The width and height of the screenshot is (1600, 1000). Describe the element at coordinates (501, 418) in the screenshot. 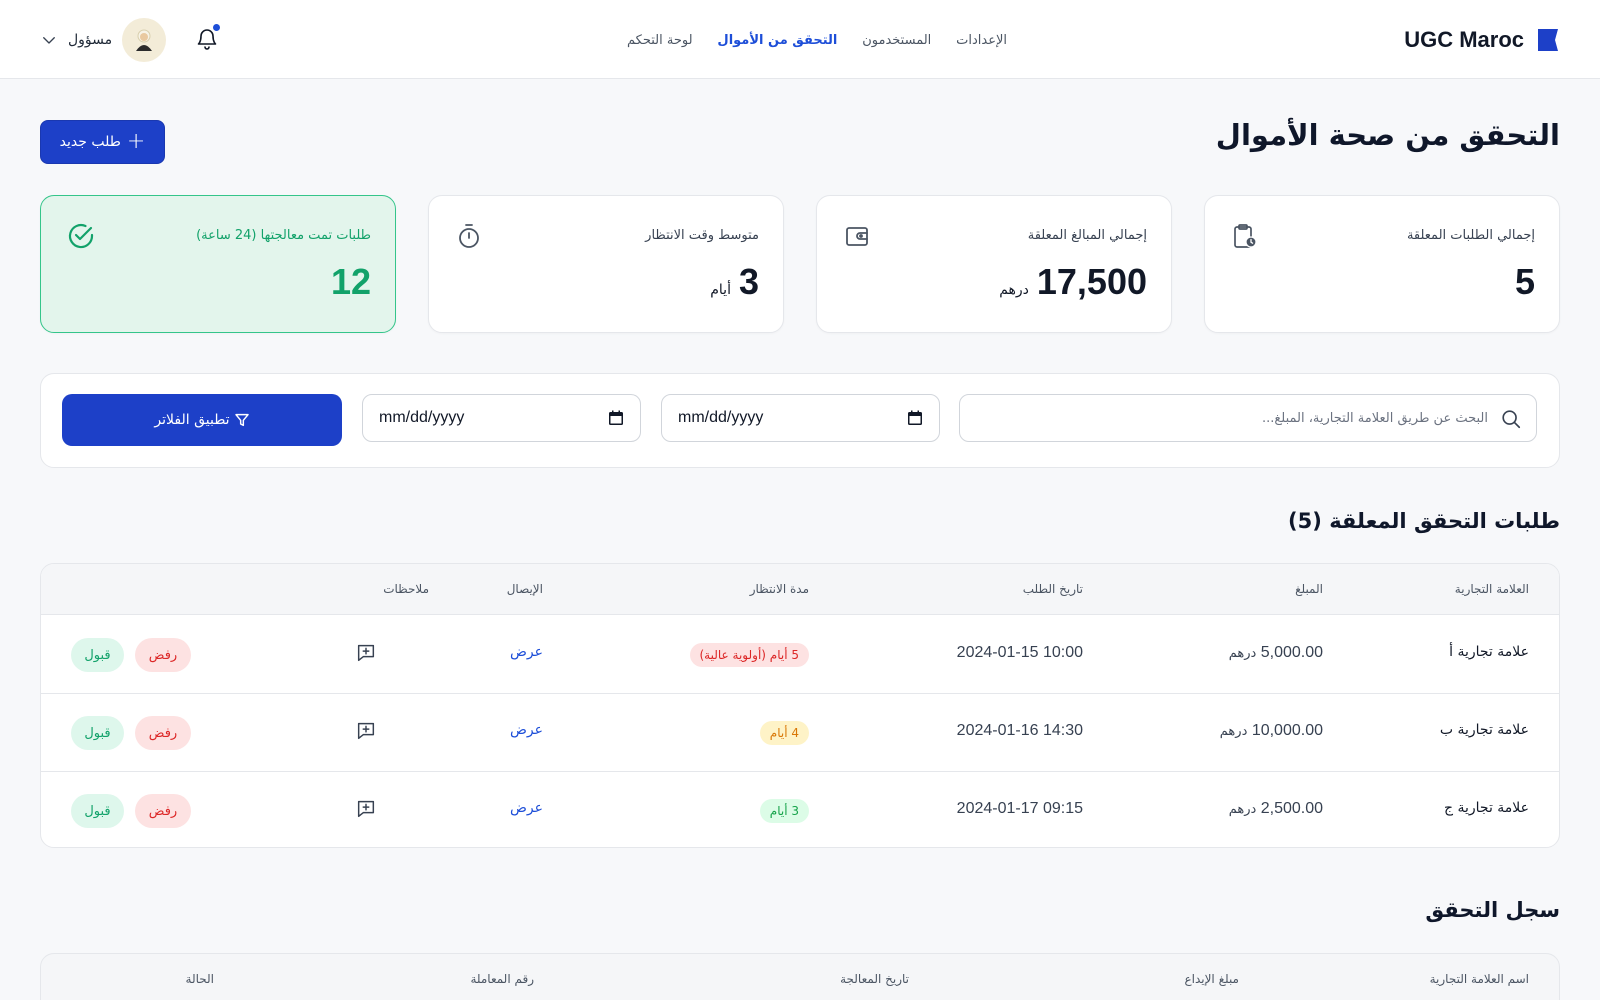

I see `date-to-input: mm/dd/yyyy` at that location.